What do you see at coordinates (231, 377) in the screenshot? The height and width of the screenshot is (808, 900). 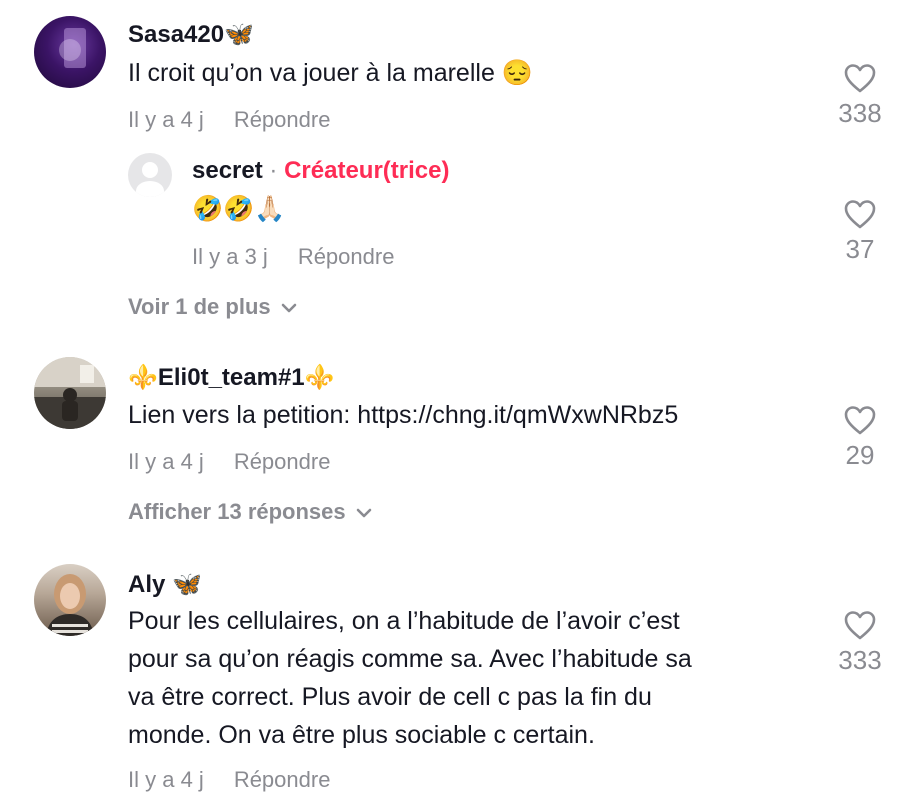 I see `comment-username: ⚜️Eli0t_team#1⚜️` at bounding box center [231, 377].